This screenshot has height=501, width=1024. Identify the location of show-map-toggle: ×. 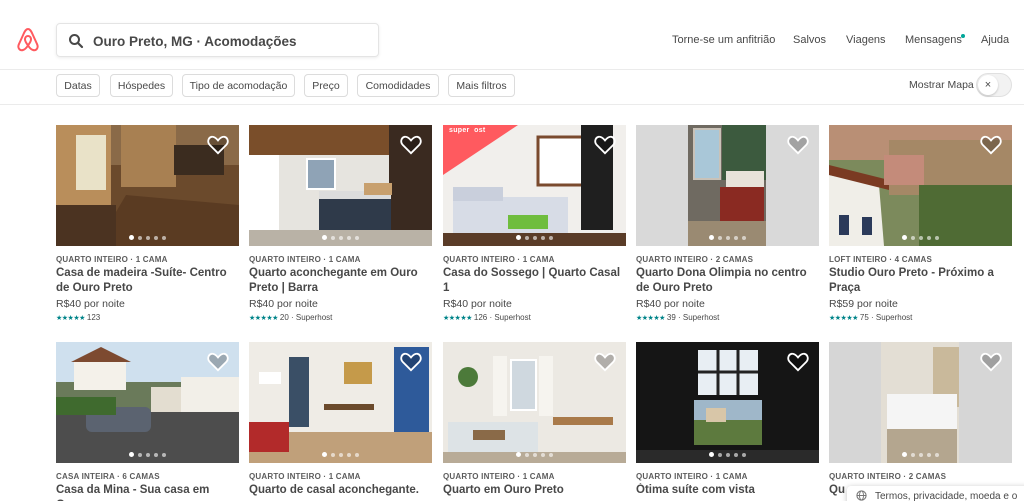
(994, 85).